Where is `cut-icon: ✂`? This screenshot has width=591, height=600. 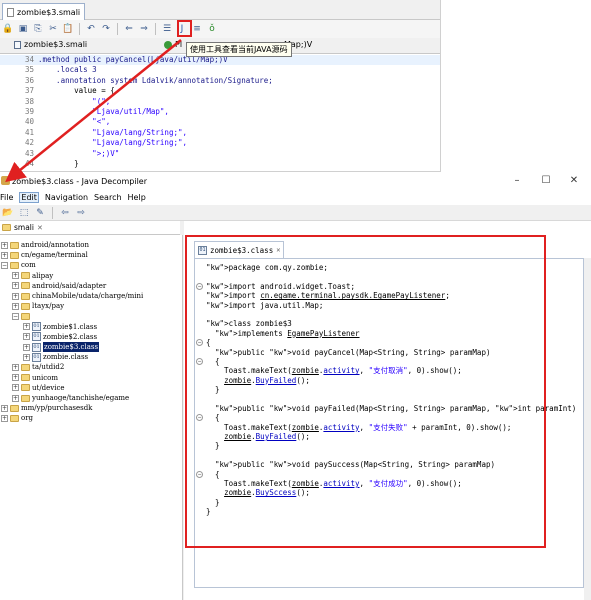
cut-icon: ✂ is located at coordinates (53, 29).